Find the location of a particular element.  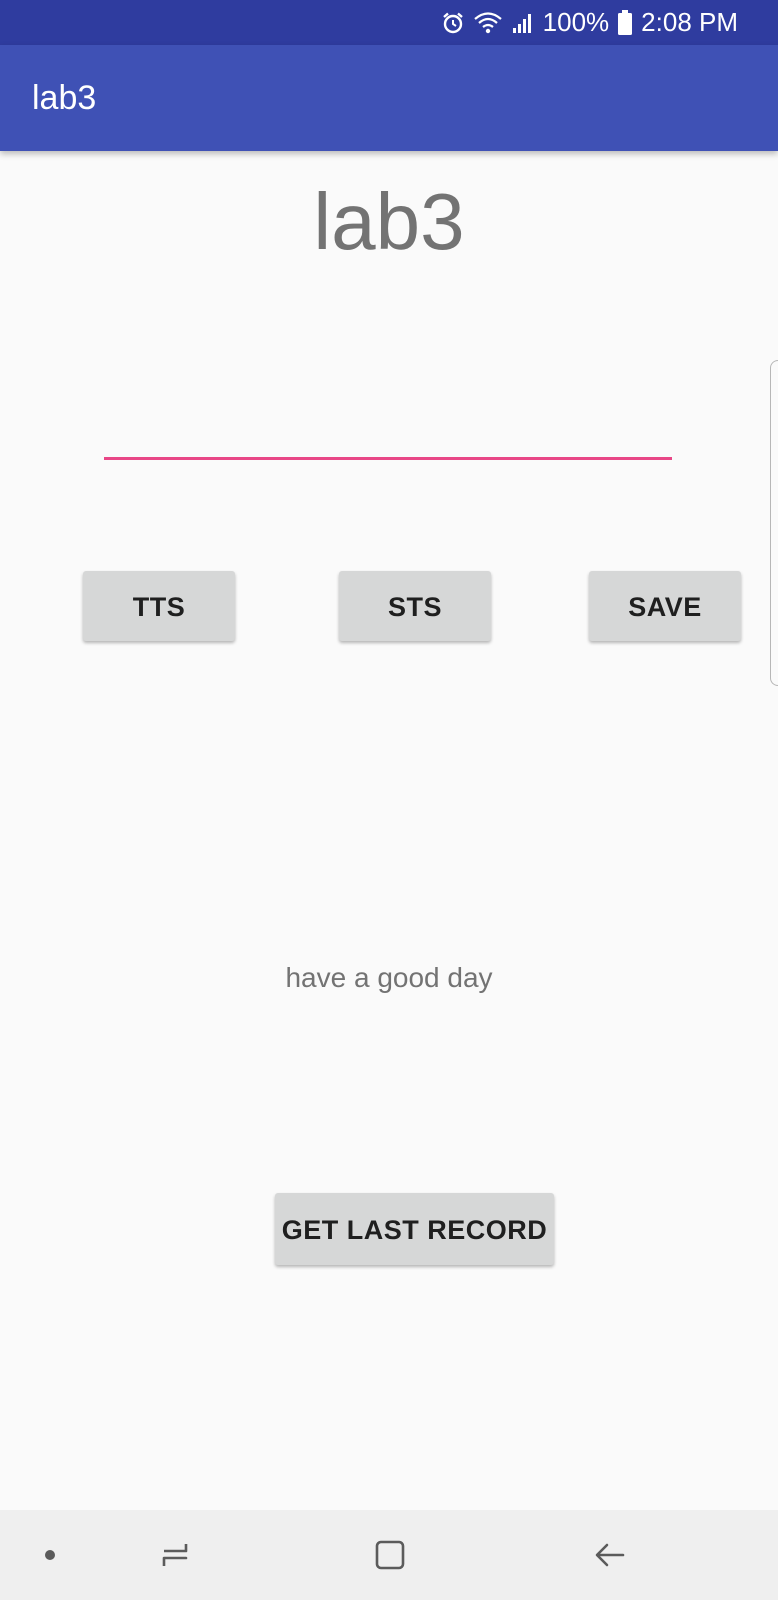

back-icon is located at coordinates (610, 1555).